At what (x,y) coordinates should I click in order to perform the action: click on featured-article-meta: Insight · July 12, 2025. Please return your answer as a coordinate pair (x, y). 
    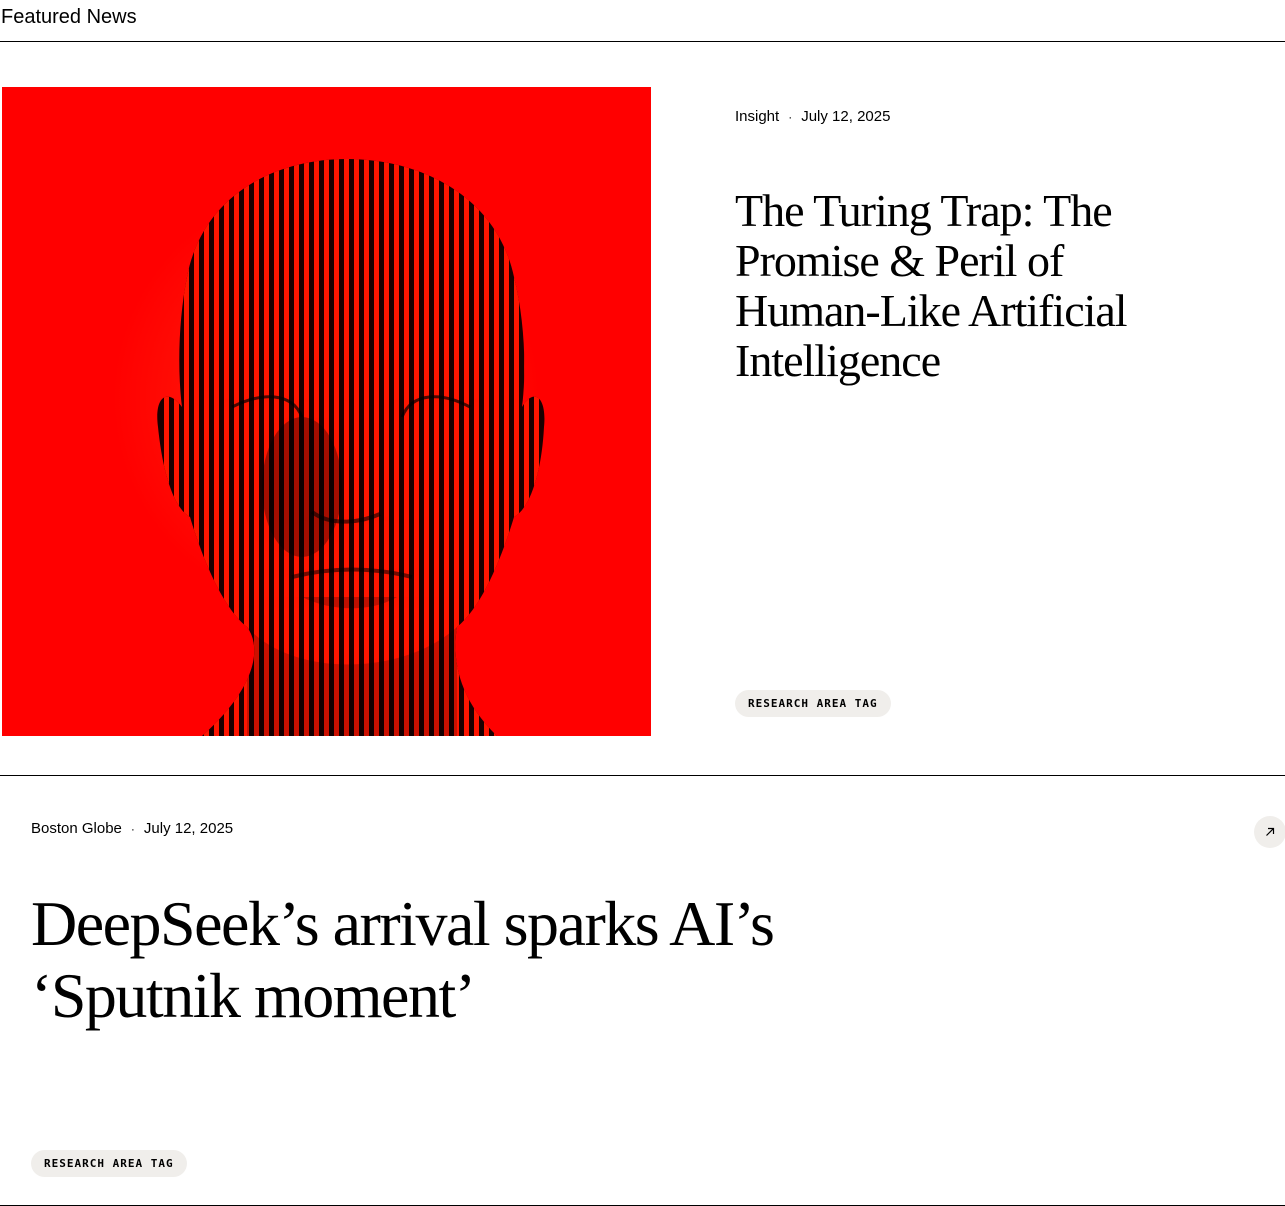
    Looking at the image, I should click on (812, 117).